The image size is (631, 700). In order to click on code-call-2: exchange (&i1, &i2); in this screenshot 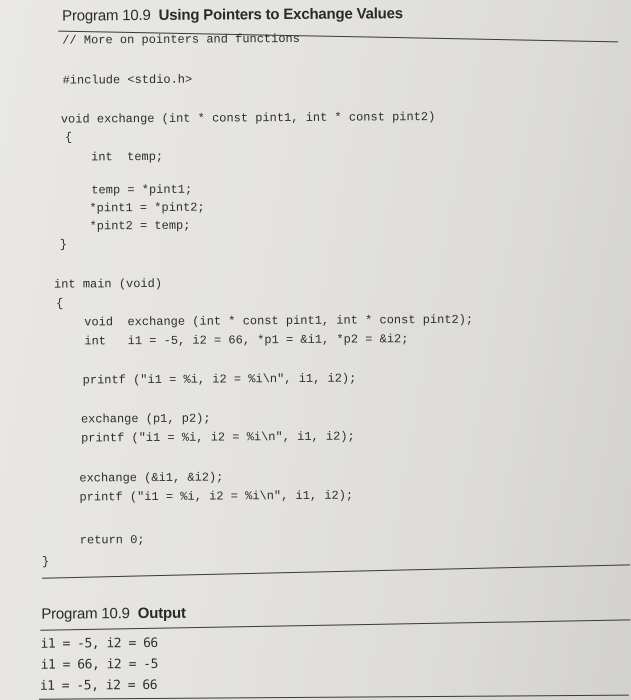, I will do `click(151, 478)`.